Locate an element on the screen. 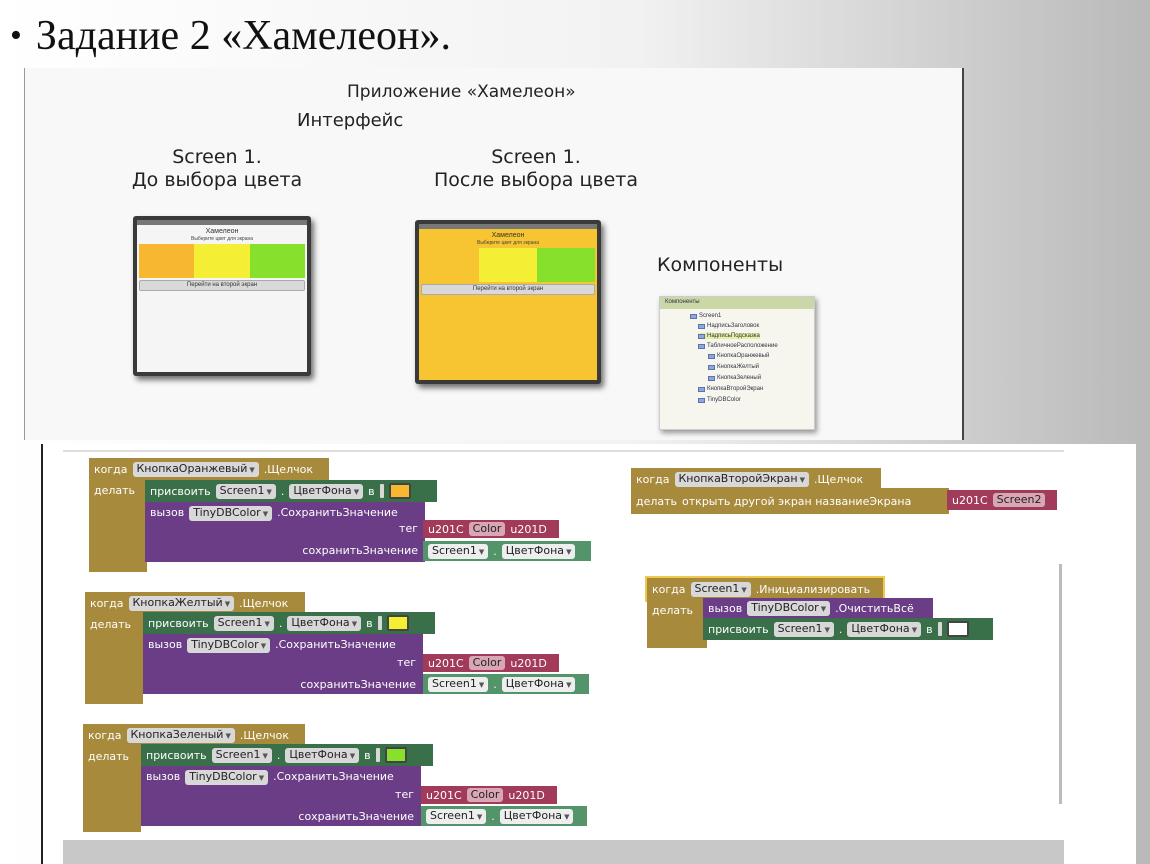 The height and width of the screenshot is (864, 1150). table-icon is located at coordinates (701, 346).